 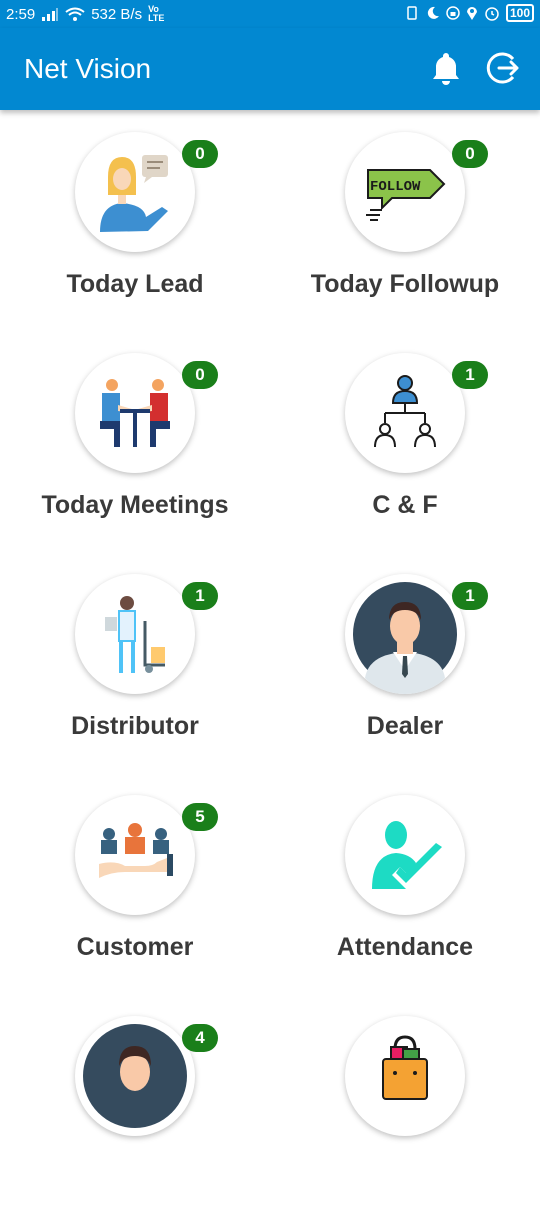 What do you see at coordinates (405, 947) in the screenshot?
I see `tile-label: Attendance` at bounding box center [405, 947].